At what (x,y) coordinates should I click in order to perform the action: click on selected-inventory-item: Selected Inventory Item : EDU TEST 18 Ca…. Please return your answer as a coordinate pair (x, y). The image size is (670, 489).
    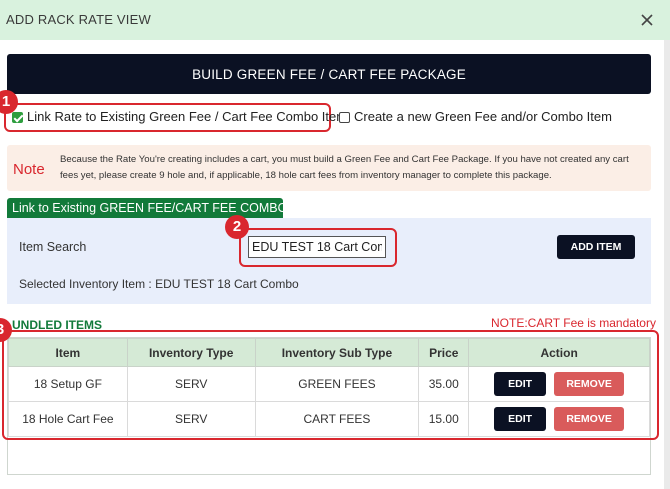
    Looking at the image, I should click on (159, 284).